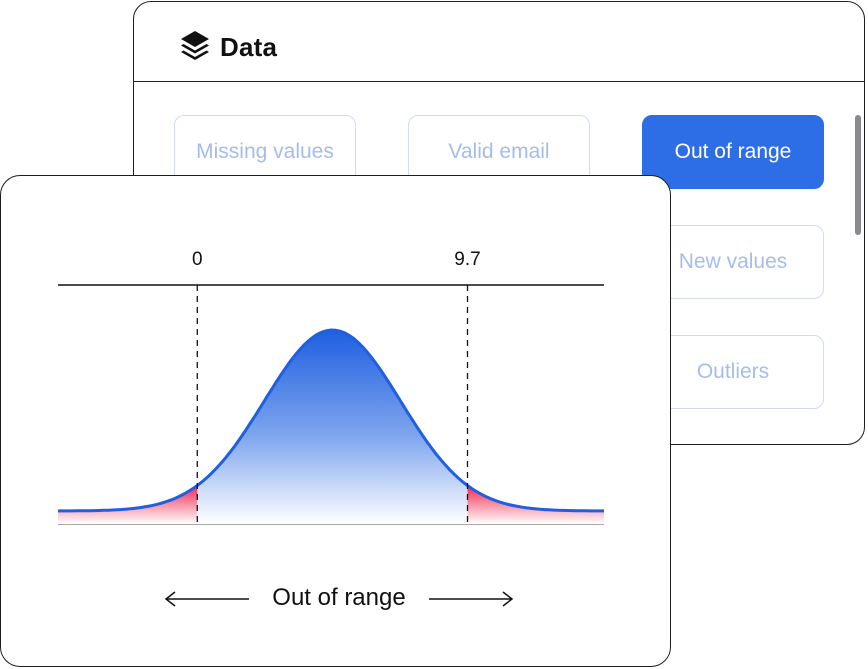 This screenshot has width=868, height=669. Describe the element at coordinates (206, 599) in the screenshot. I see `arrow-left-icon` at that location.